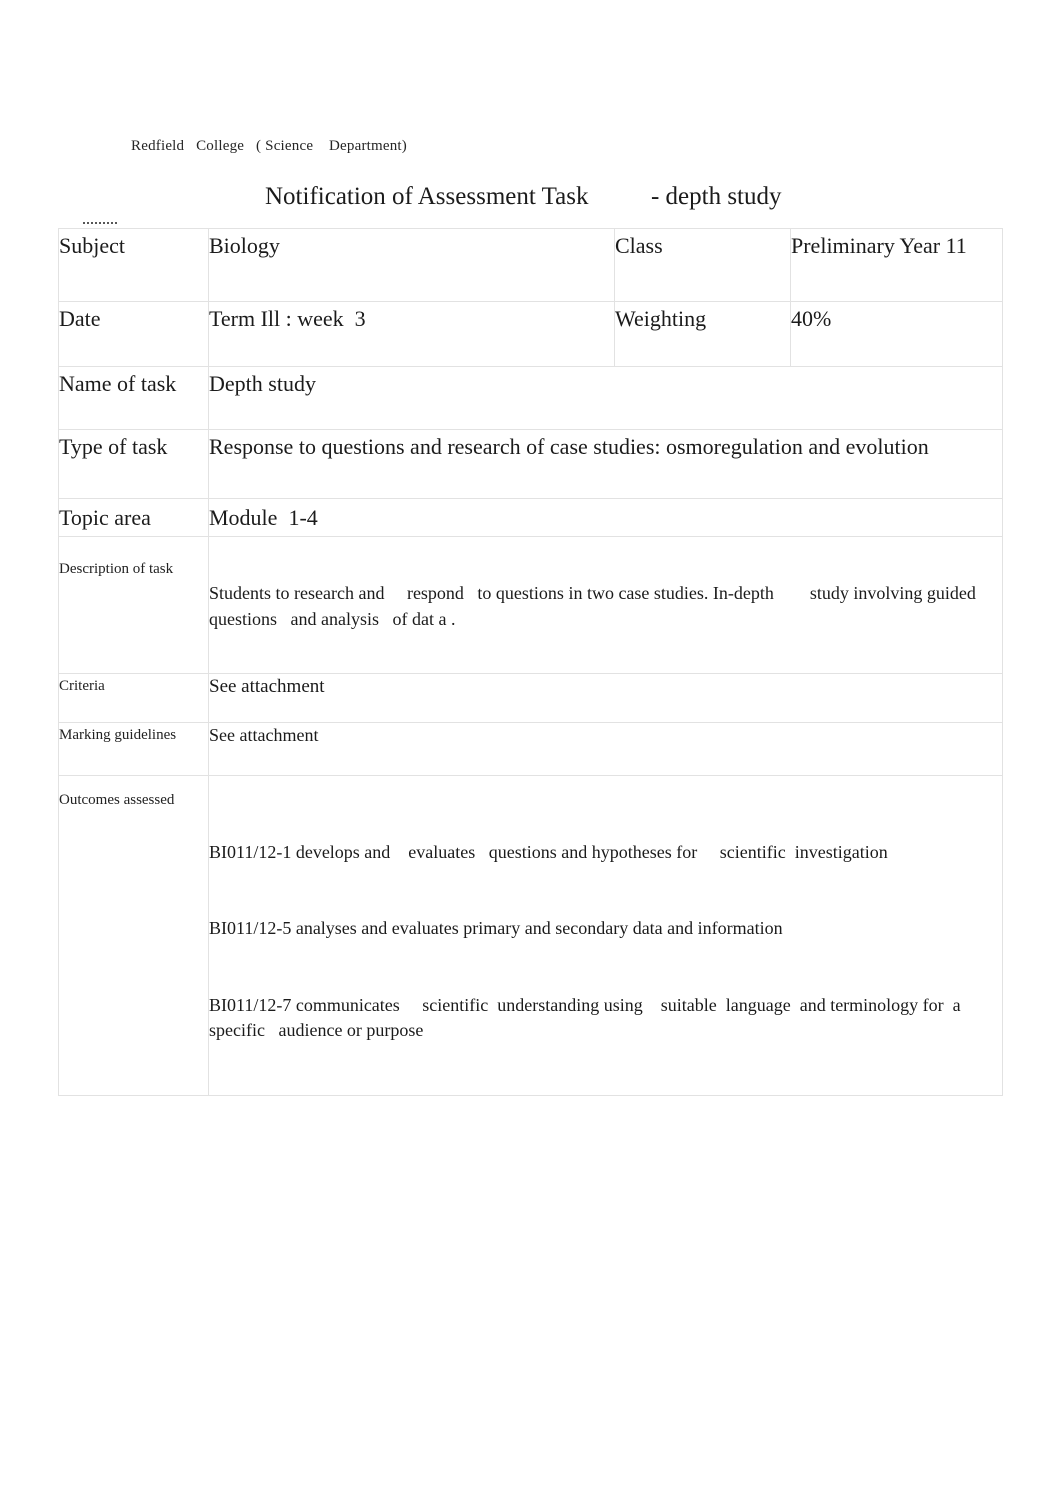 Image resolution: width=1062 pixels, height=1506 pixels. What do you see at coordinates (133, 517) in the screenshot?
I see `label-topic-area: Topic area` at bounding box center [133, 517].